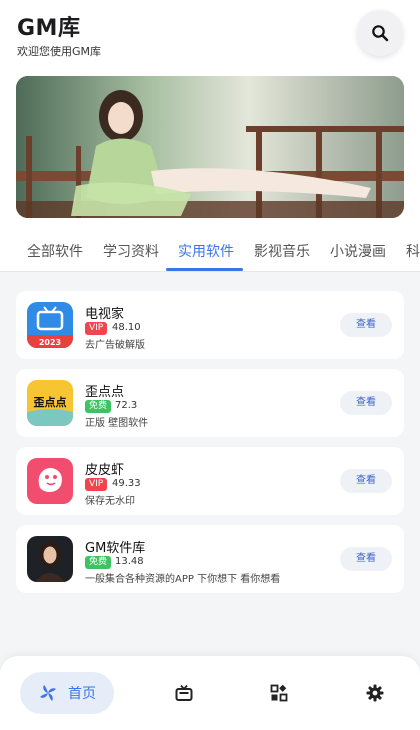  Describe the element at coordinates (375, 693) in the screenshot. I see `settings-icon` at that location.